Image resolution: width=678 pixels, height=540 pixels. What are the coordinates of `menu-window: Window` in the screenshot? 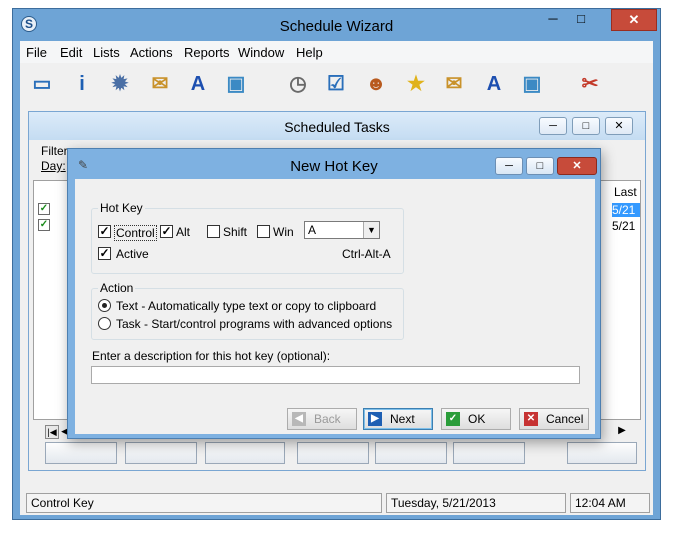 It's located at (261, 52).